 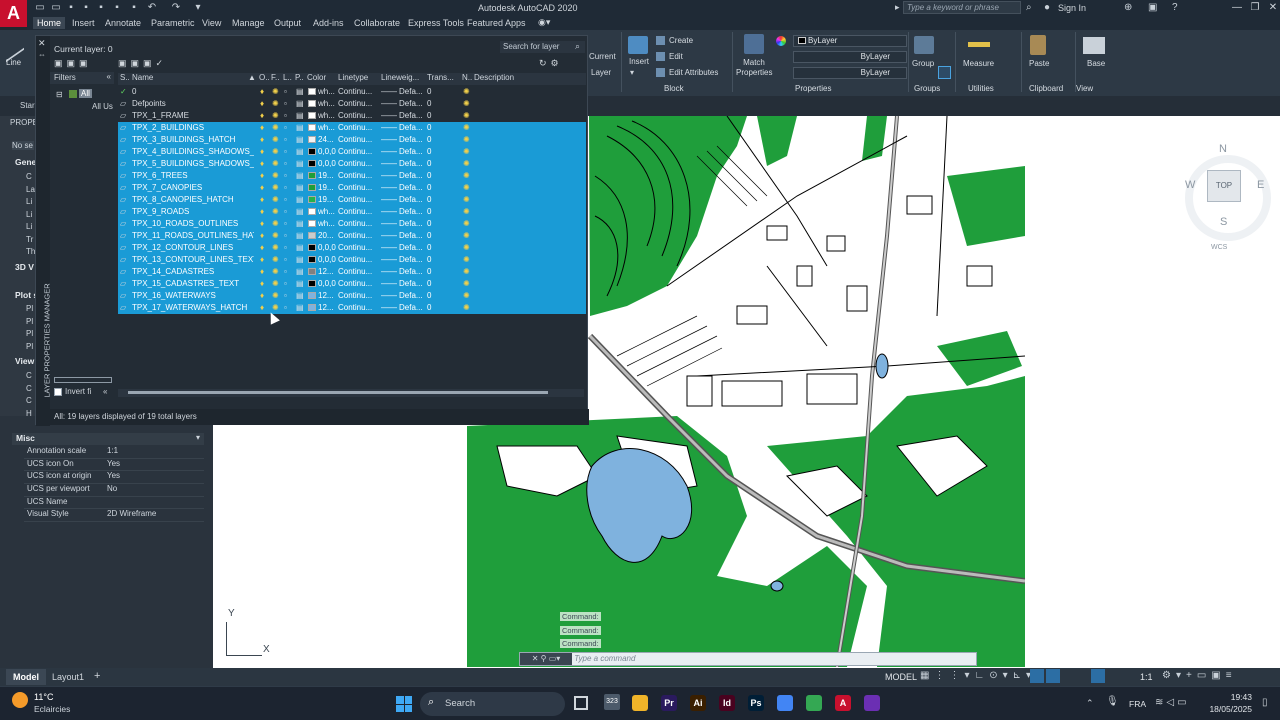 What do you see at coordinates (1137, 704) in the screenshot?
I see `language-indicator: FRA` at bounding box center [1137, 704].